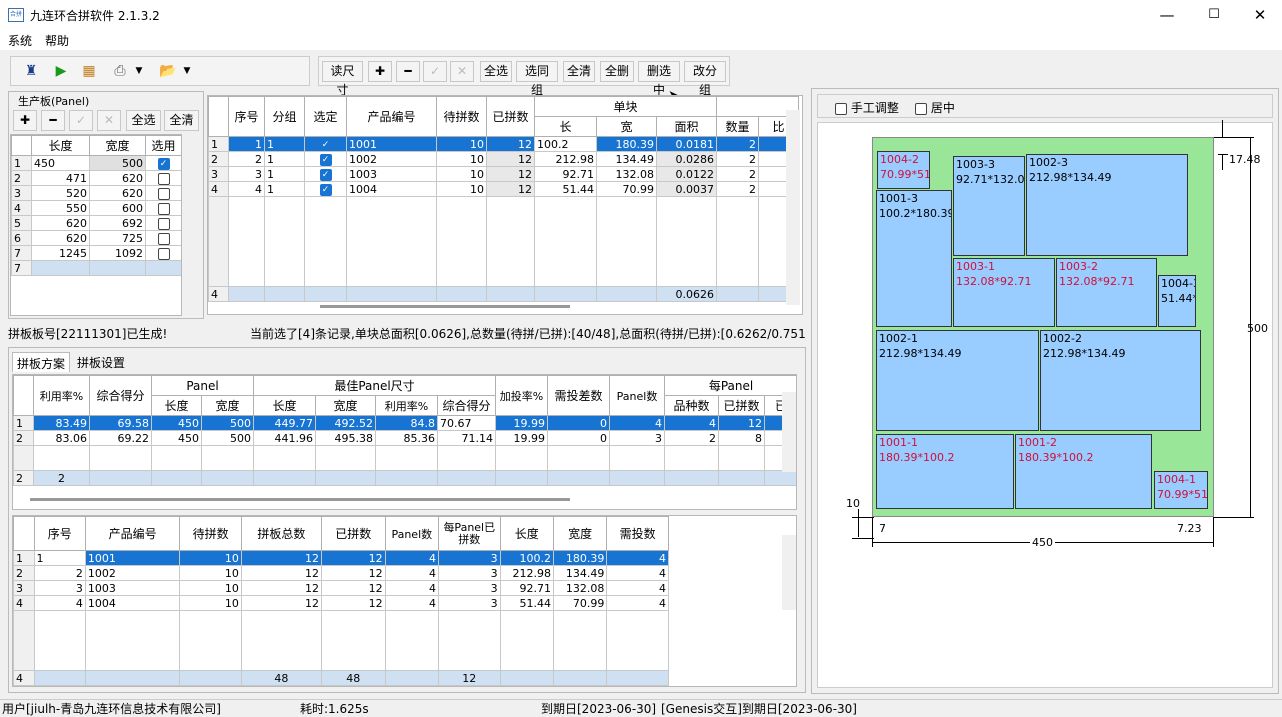 The image size is (1282, 717). What do you see at coordinates (117, 178) in the screenshot?
I see `width-cell: 620` at bounding box center [117, 178].